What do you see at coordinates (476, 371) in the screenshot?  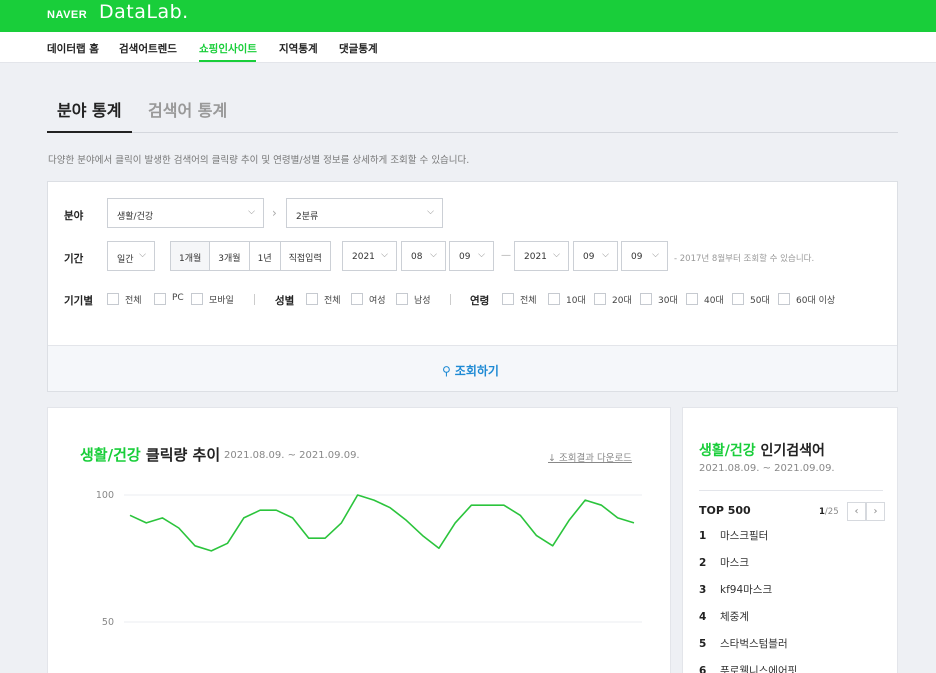 I see `search-button-label: 조회하기` at bounding box center [476, 371].